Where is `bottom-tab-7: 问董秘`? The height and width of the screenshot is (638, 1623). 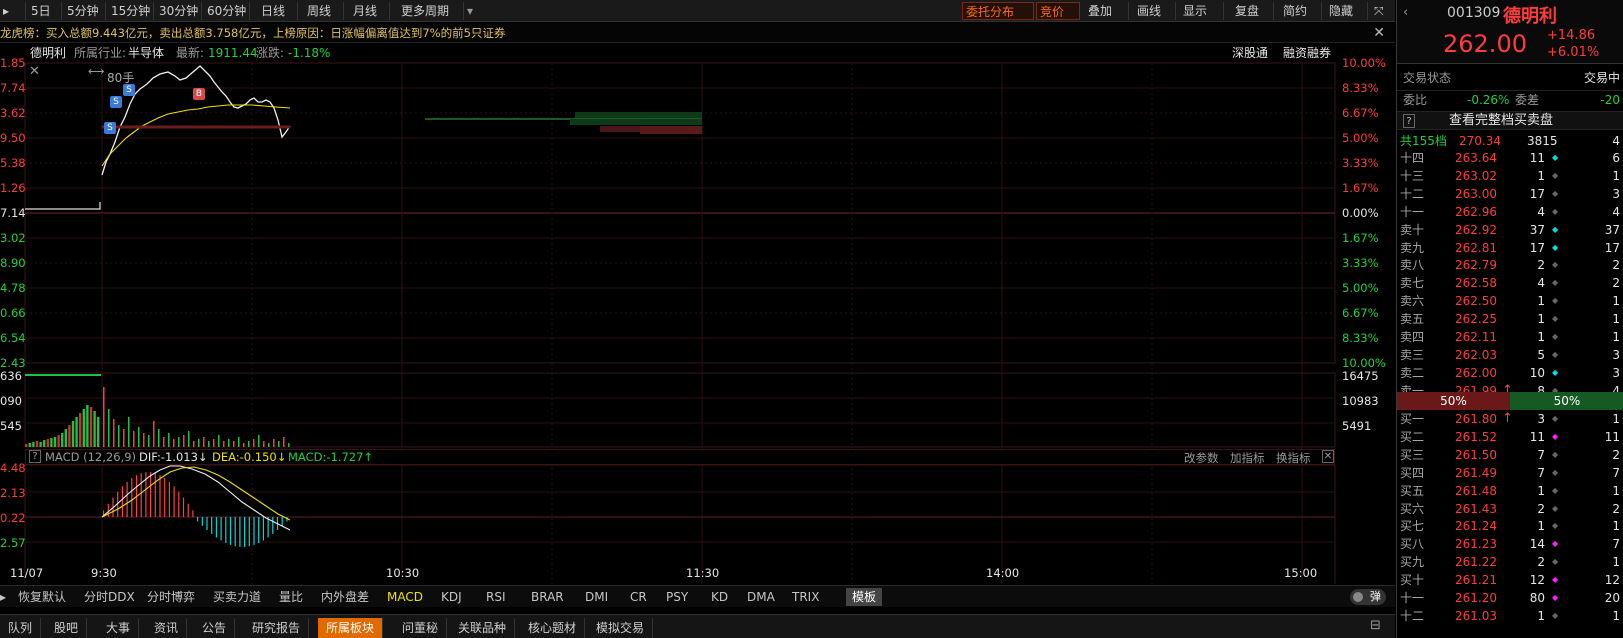
bottom-tab-7: 问董秘 is located at coordinates (421, 628).